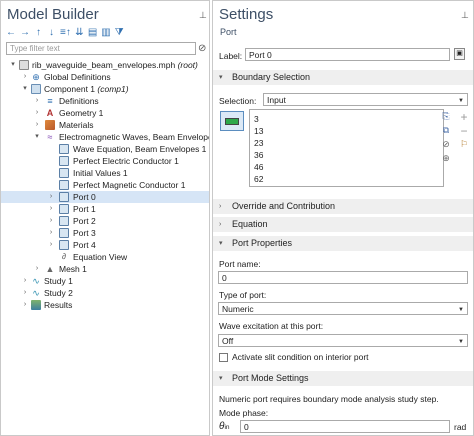  Describe the element at coordinates (250, 224) in the screenshot. I see `section-title: Equation` at that location.